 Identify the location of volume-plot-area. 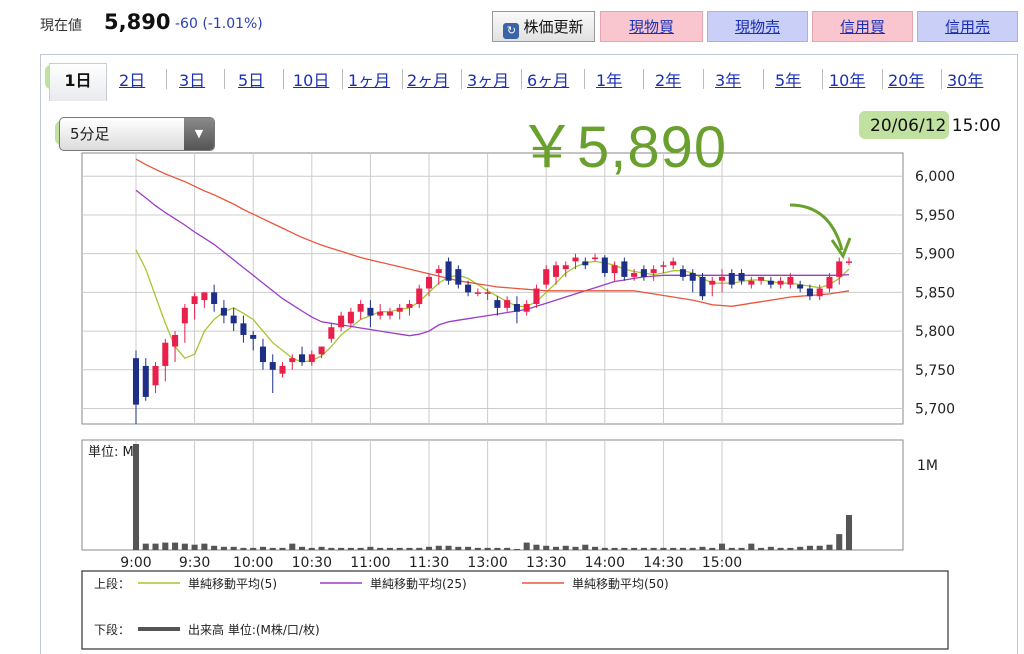
(492, 495).